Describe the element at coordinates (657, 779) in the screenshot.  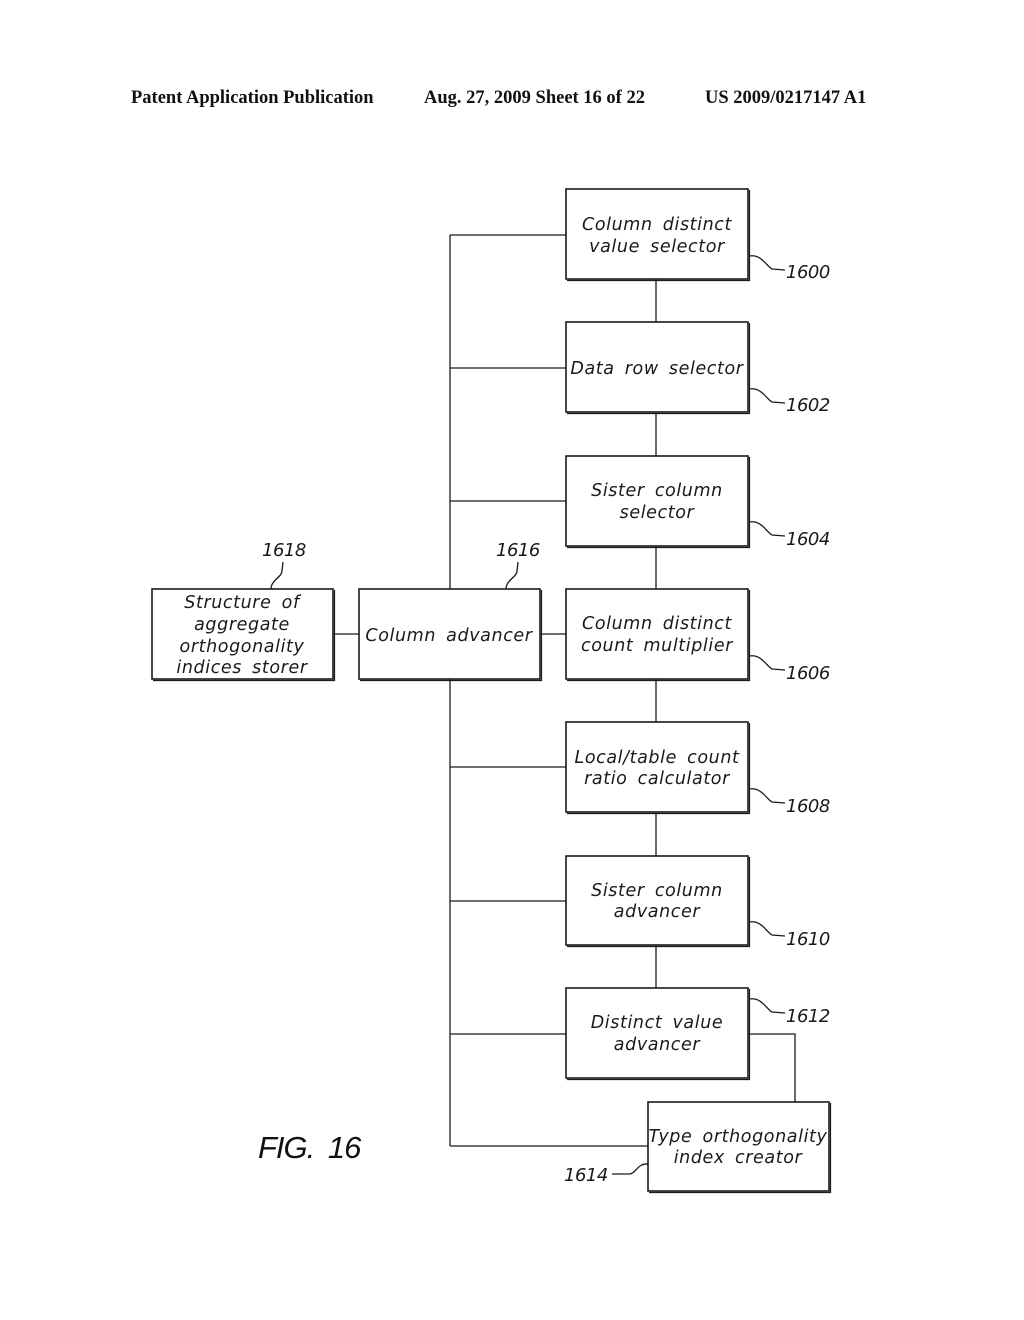
I see `block-1608-line-2: ratio calculator` at that location.